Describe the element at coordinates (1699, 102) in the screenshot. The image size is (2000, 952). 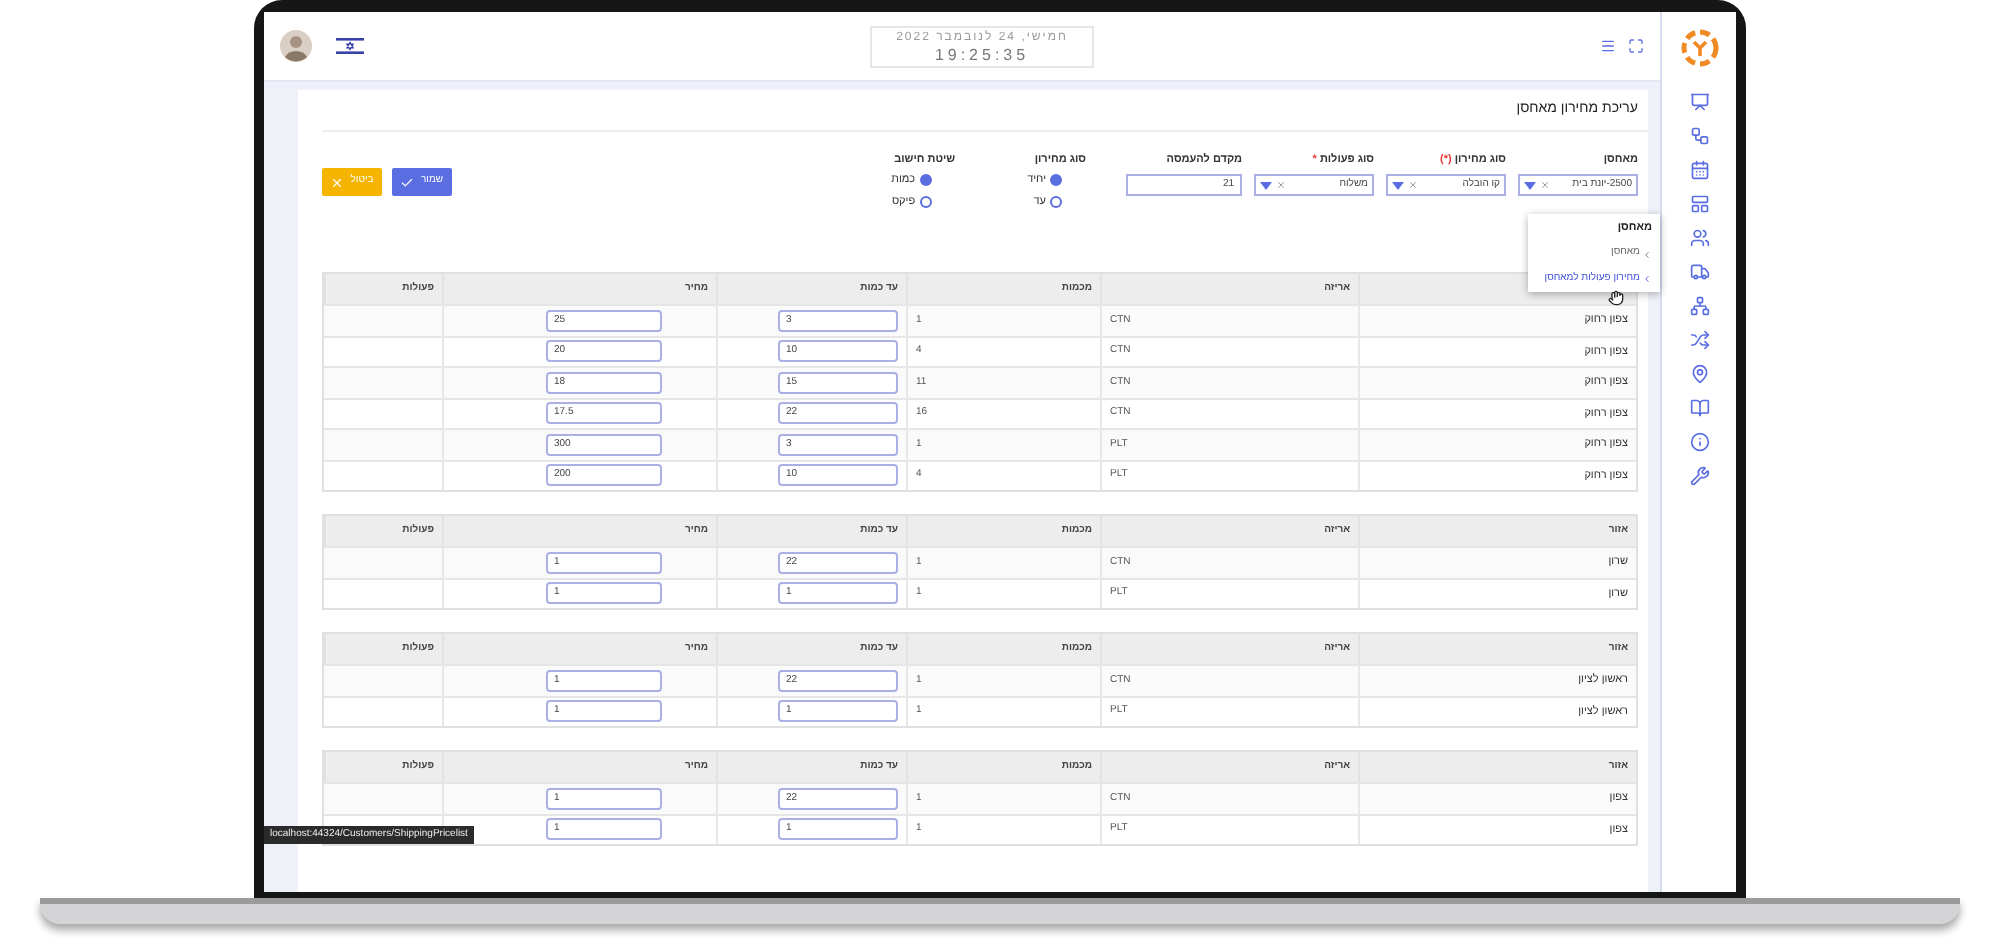
I see `presentation-icon` at that location.